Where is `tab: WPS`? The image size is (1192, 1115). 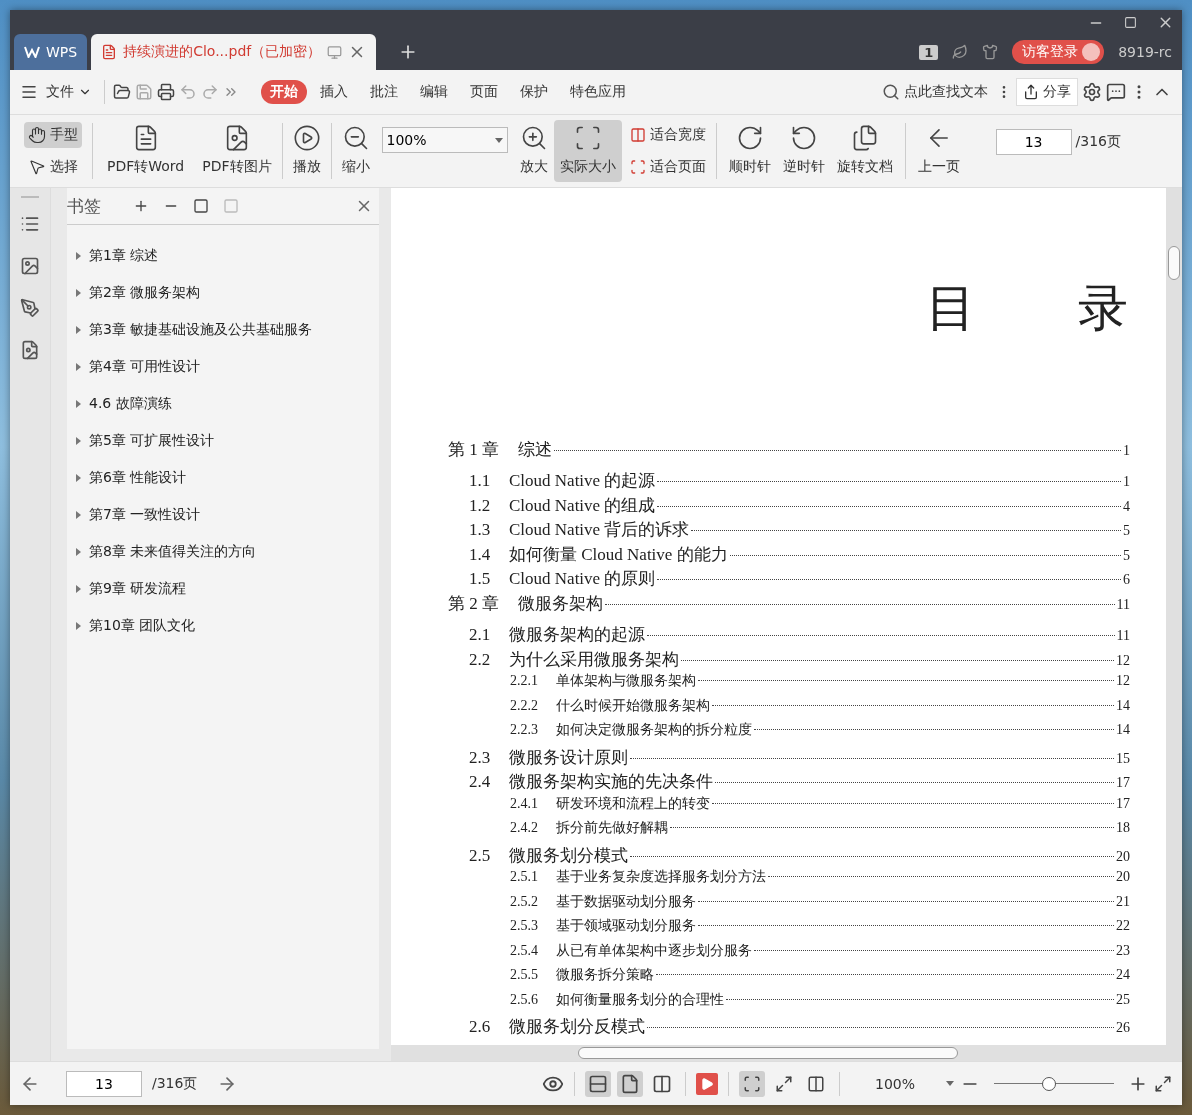 tab: WPS is located at coordinates (51, 52).